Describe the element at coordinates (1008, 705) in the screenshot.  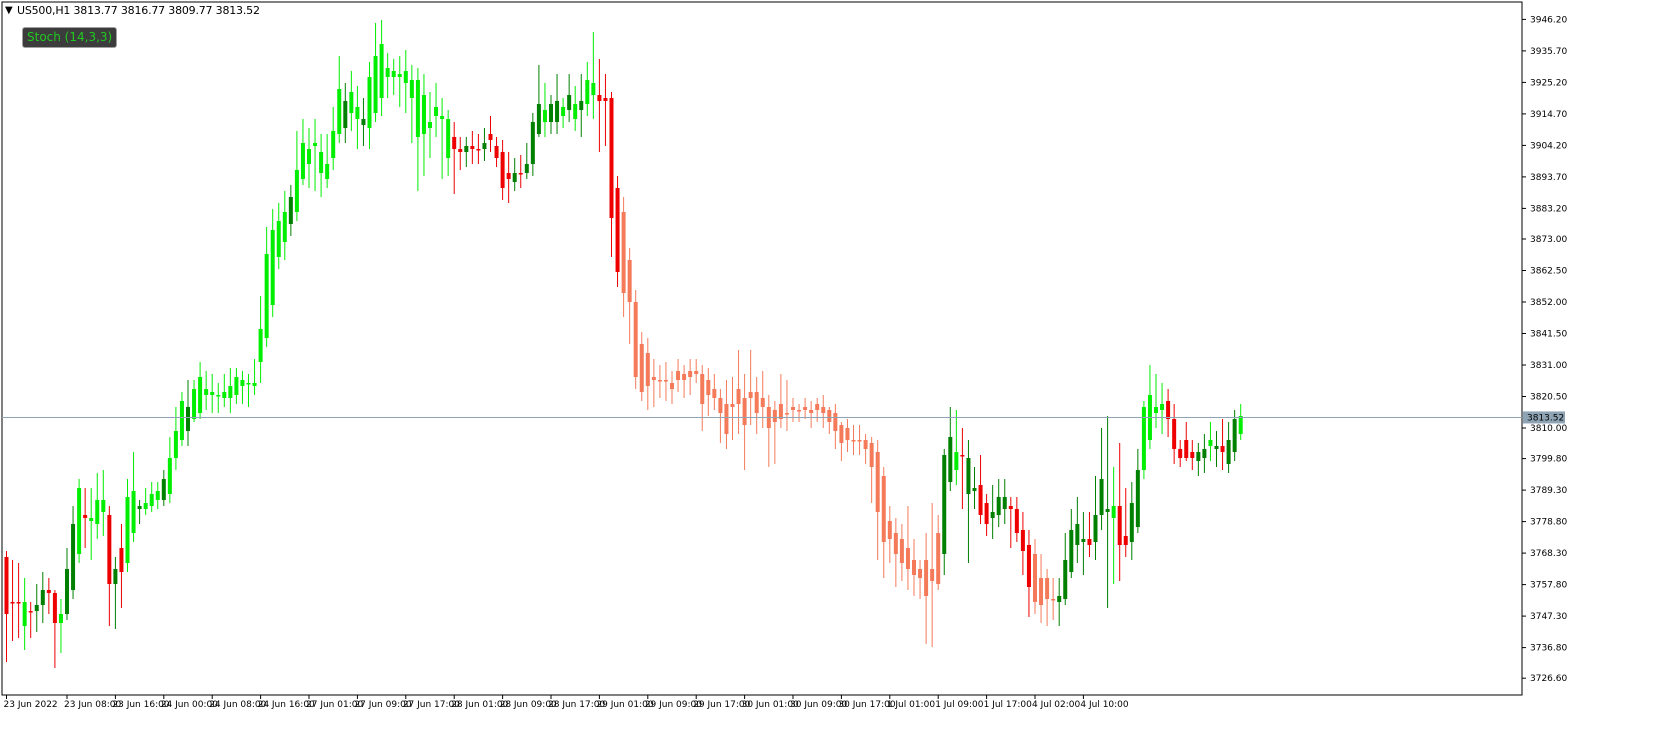
I see `x-tick-label: 1 Jul 17:00` at that location.